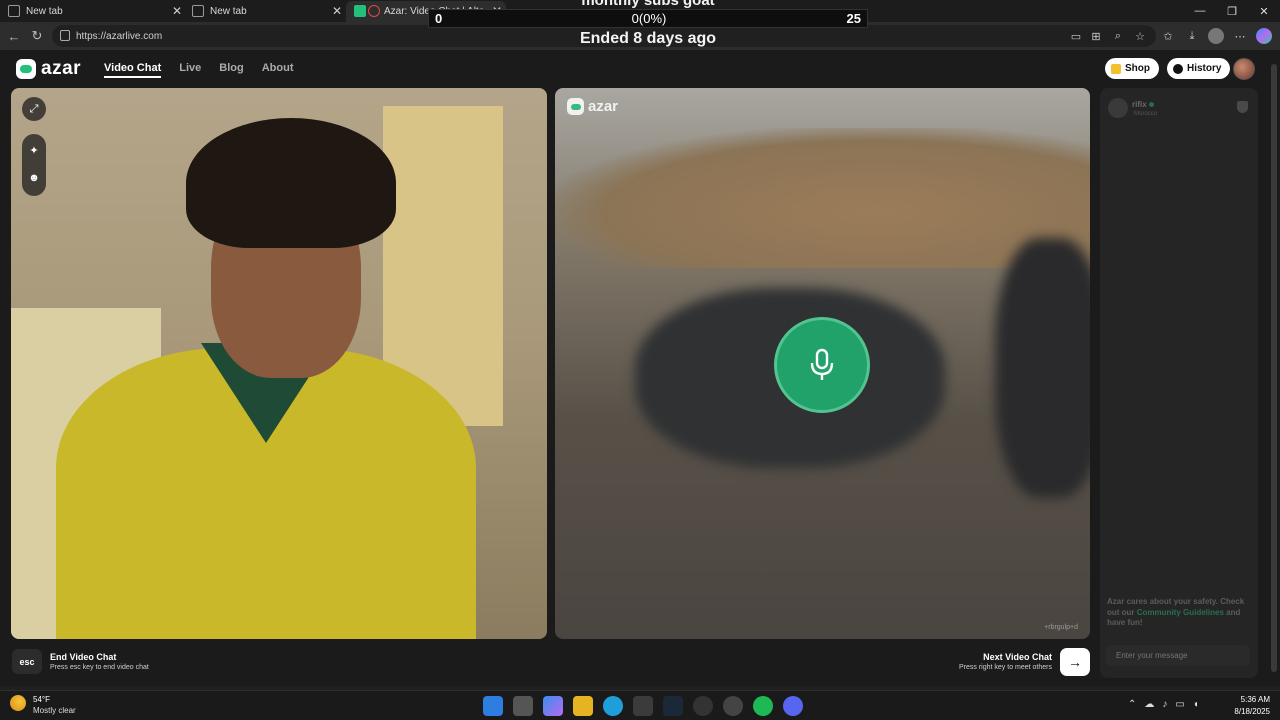 The width and height of the screenshot is (1280, 720). What do you see at coordinates (1216, 36) in the screenshot?
I see `profile-icon` at bounding box center [1216, 36].